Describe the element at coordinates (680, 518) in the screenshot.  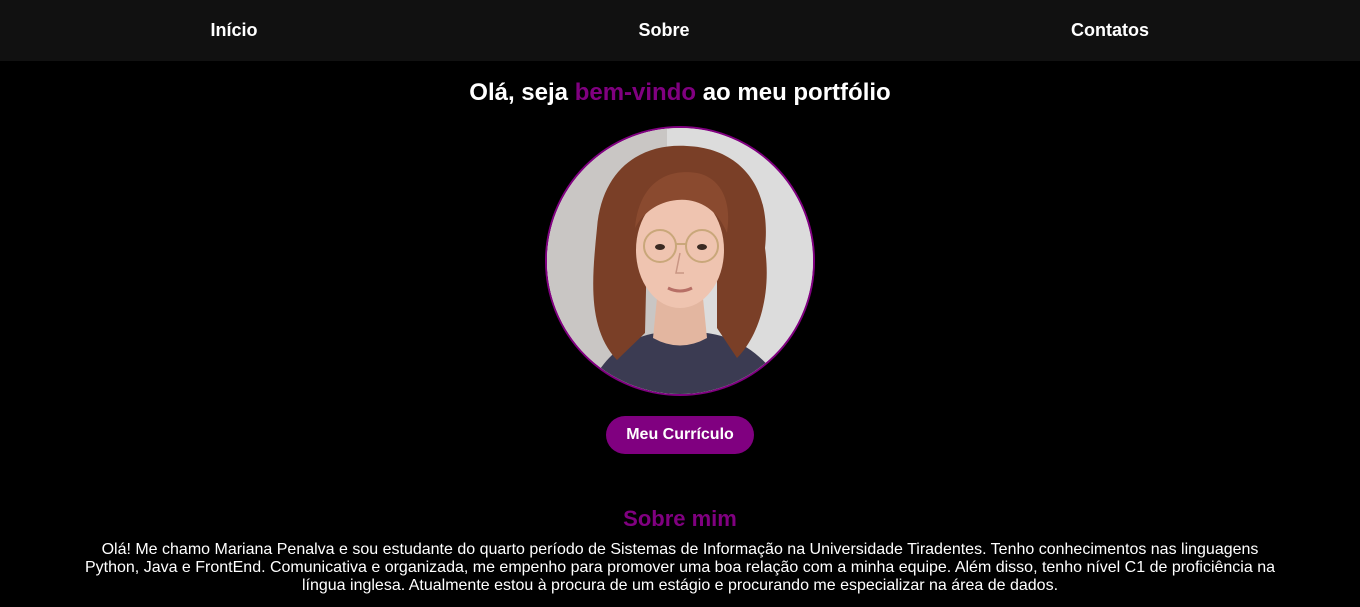
I see `about-heading: Sobre mim` at that location.